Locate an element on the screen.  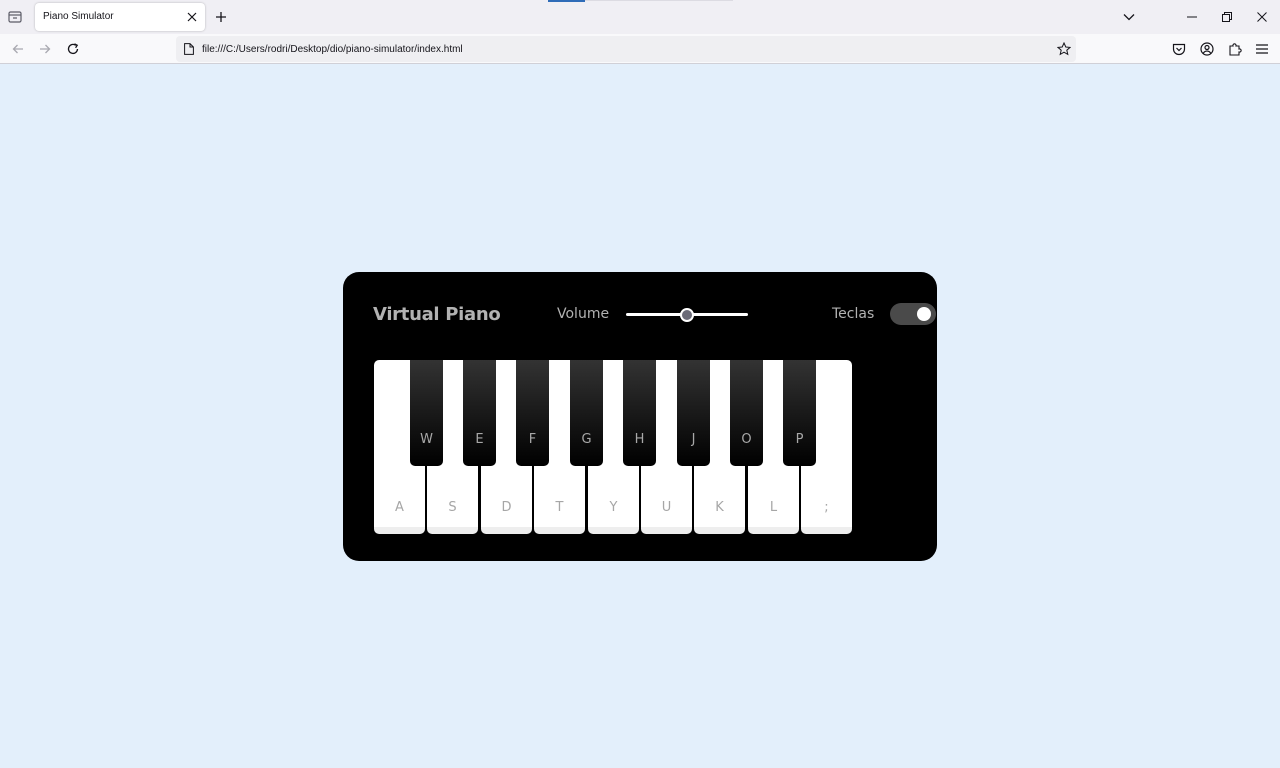
key-label: H is located at coordinates (639, 439).